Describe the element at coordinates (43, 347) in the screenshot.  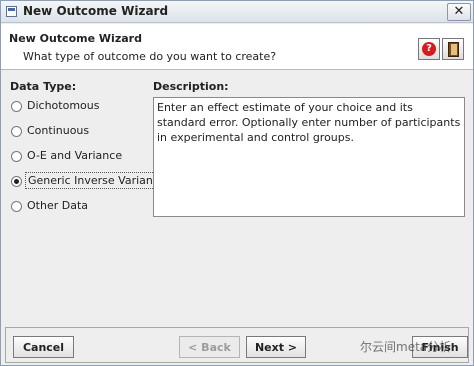
I see `cancel-button: Cancel` at that location.